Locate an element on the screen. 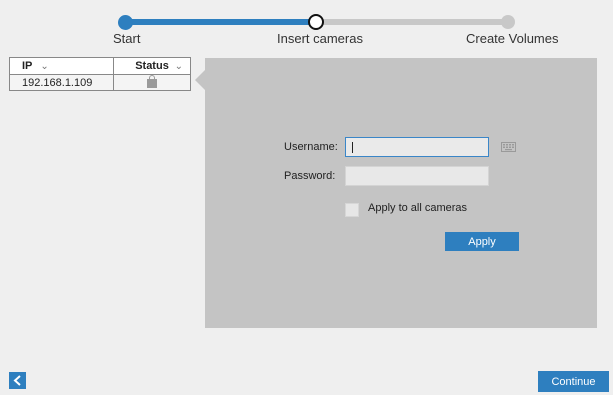  step-create-volumes-label: Create Volumes is located at coordinates (512, 38).